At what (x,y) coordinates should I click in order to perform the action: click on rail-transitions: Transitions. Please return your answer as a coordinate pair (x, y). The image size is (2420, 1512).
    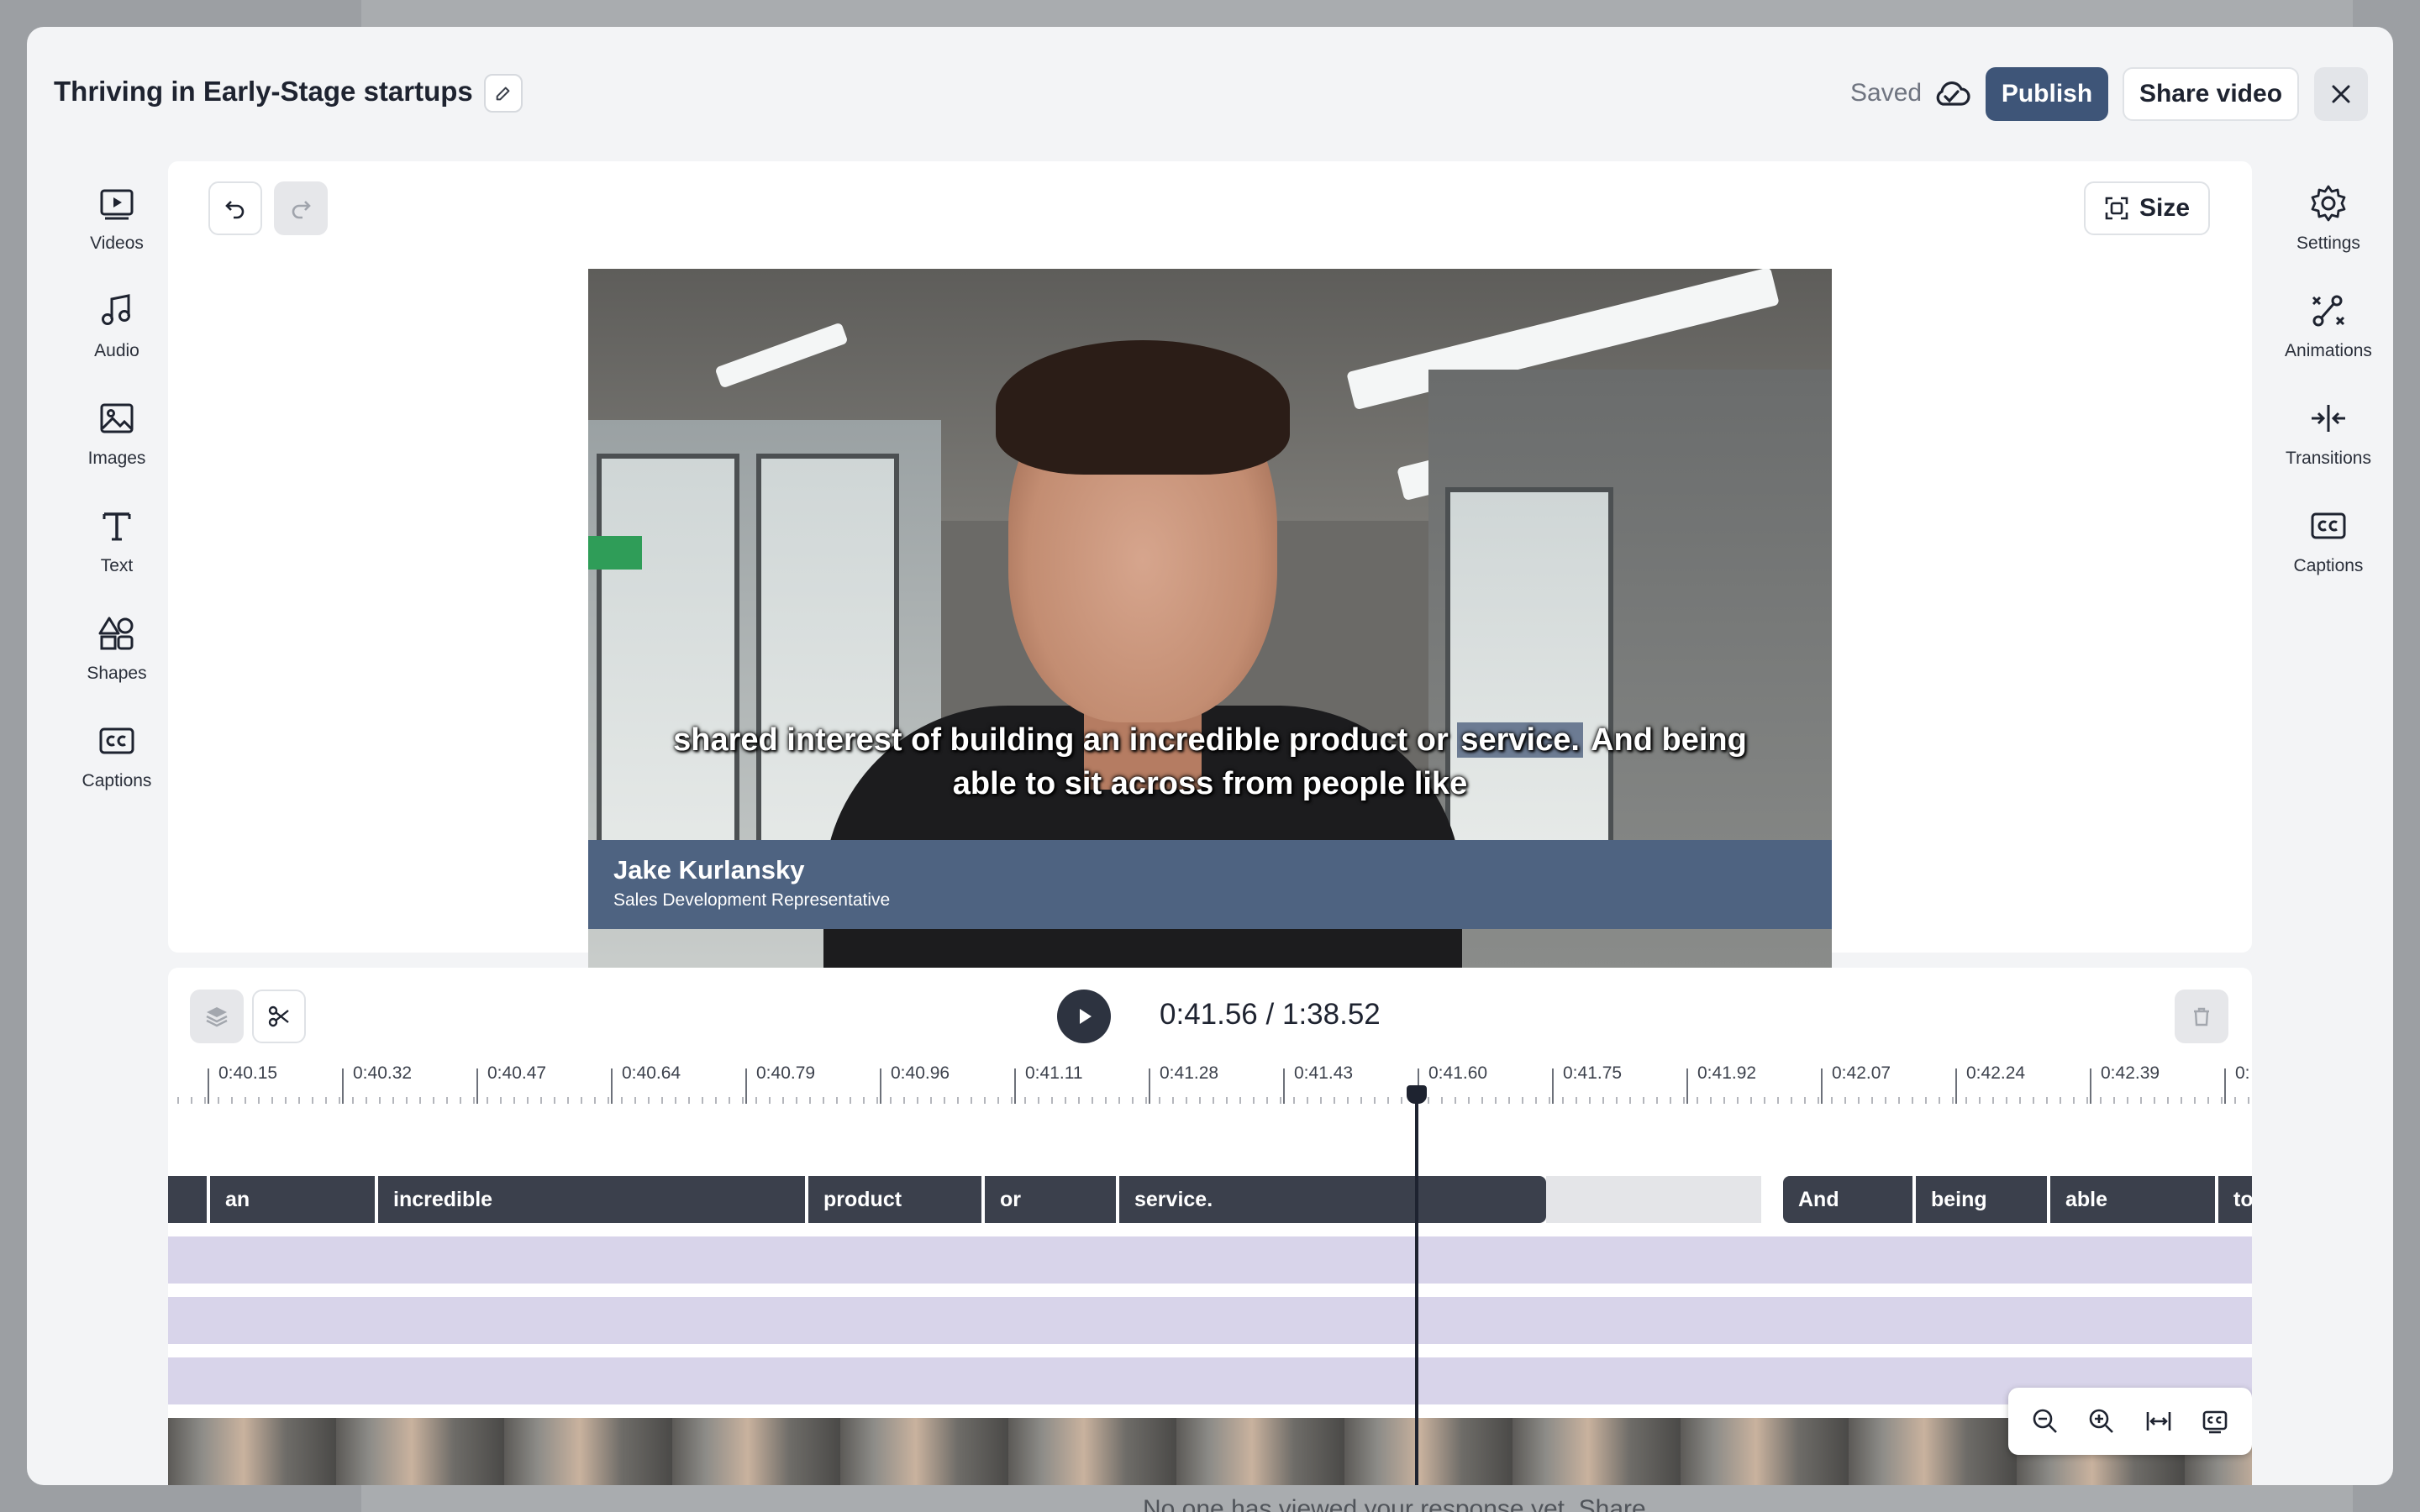
    Looking at the image, I should click on (2329, 444).